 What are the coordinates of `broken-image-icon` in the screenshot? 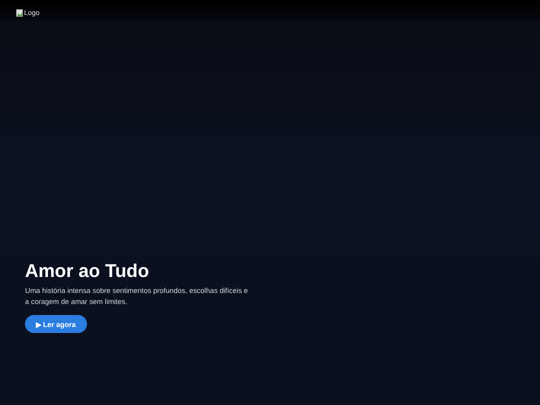 It's located at (19, 13).